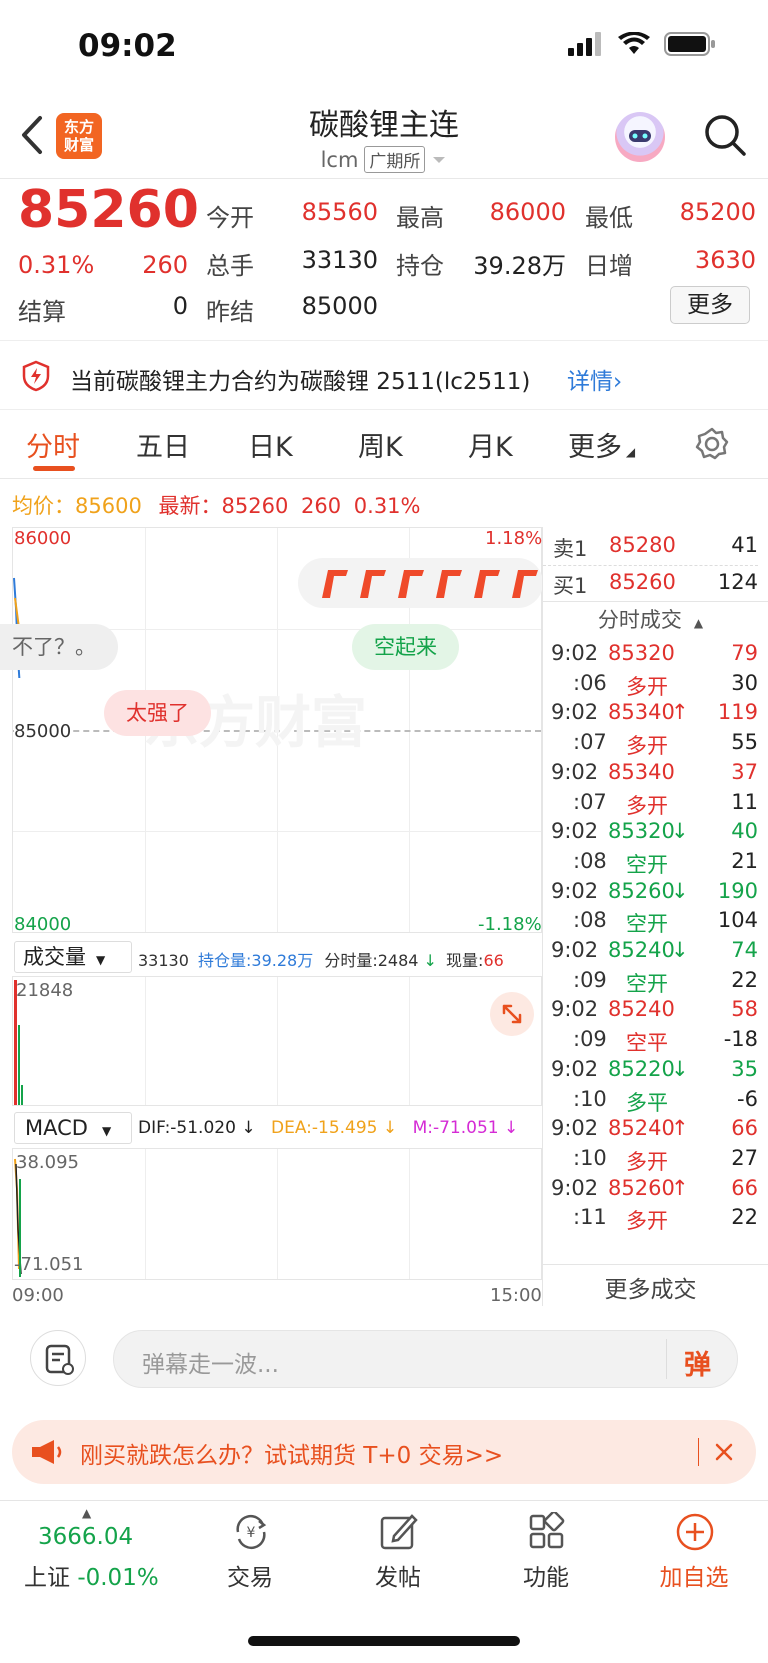  I want to click on trade-volume: 30, so click(744, 682).